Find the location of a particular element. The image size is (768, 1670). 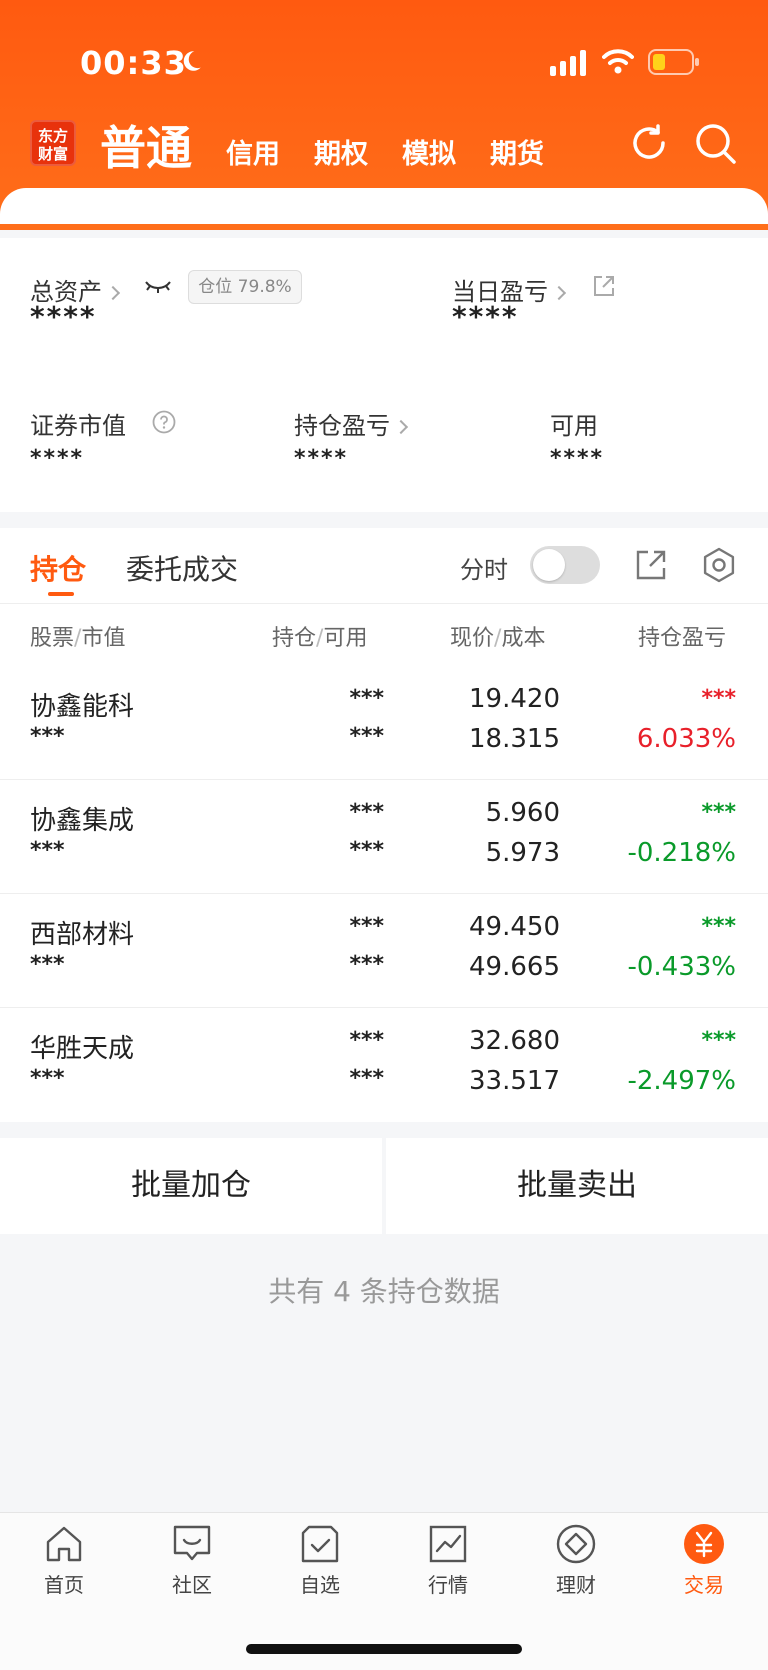

tabbar-market: 行情 is located at coordinates (448, 1563).